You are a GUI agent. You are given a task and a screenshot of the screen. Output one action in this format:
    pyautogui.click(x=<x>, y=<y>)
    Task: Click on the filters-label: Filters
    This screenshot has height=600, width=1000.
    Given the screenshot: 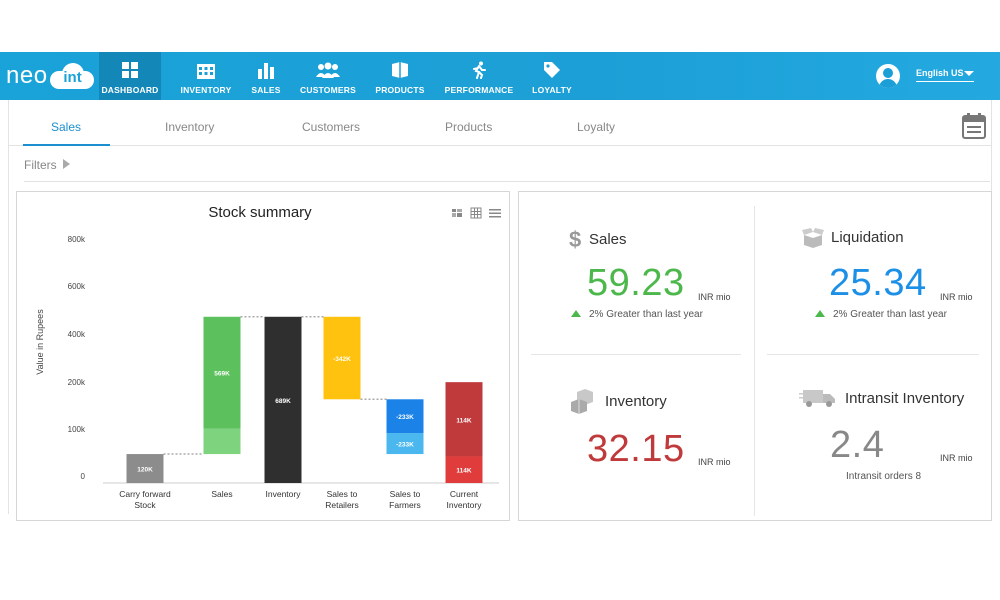 What is the action you would take?
    pyautogui.click(x=40, y=165)
    